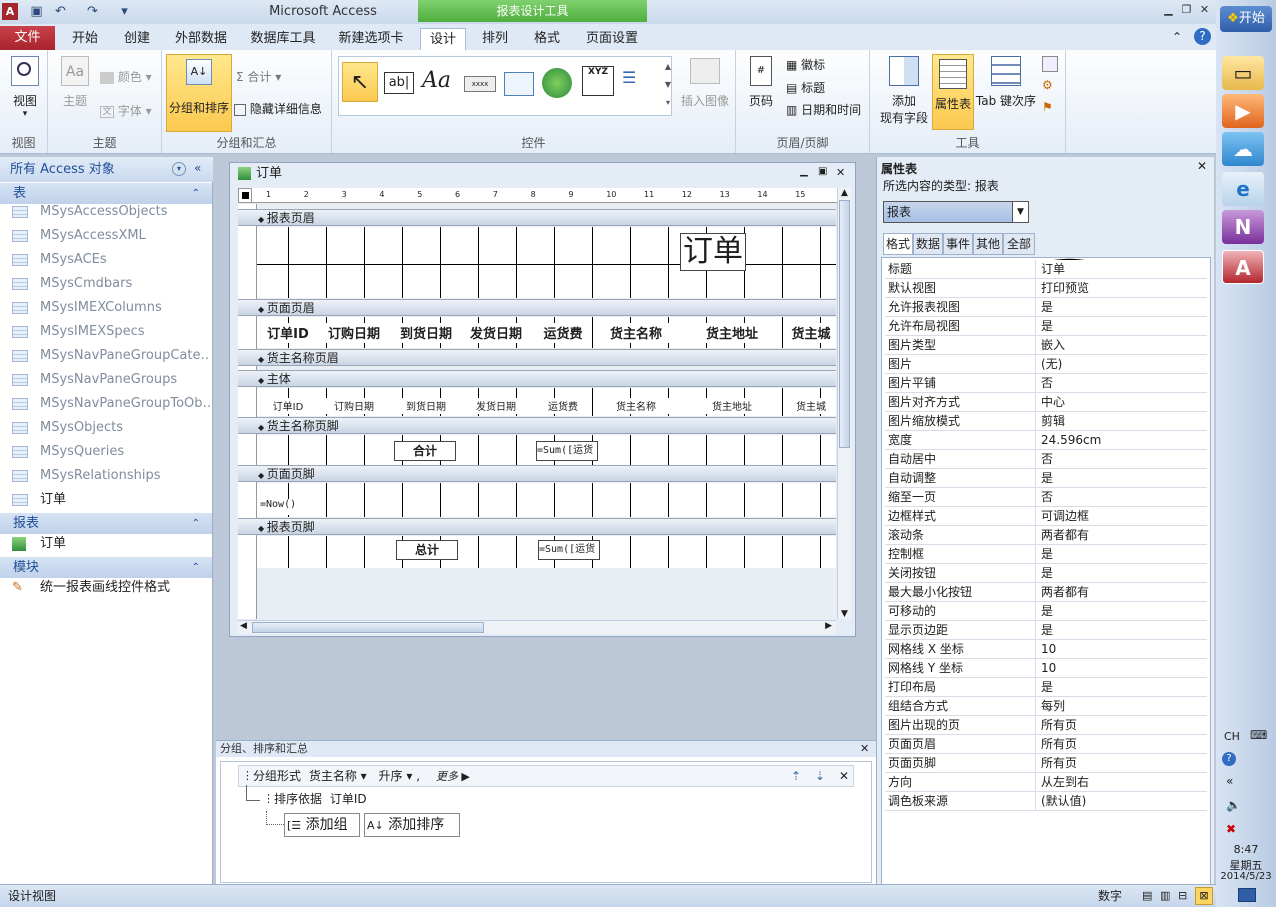  Describe the element at coordinates (546, 776) in the screenshot. I see `group-row: ⋮ 分组形式 货主名称 ▾ 升序 ▾ , 更多 ▶ ⇡ ⇣ ✕` at that location.